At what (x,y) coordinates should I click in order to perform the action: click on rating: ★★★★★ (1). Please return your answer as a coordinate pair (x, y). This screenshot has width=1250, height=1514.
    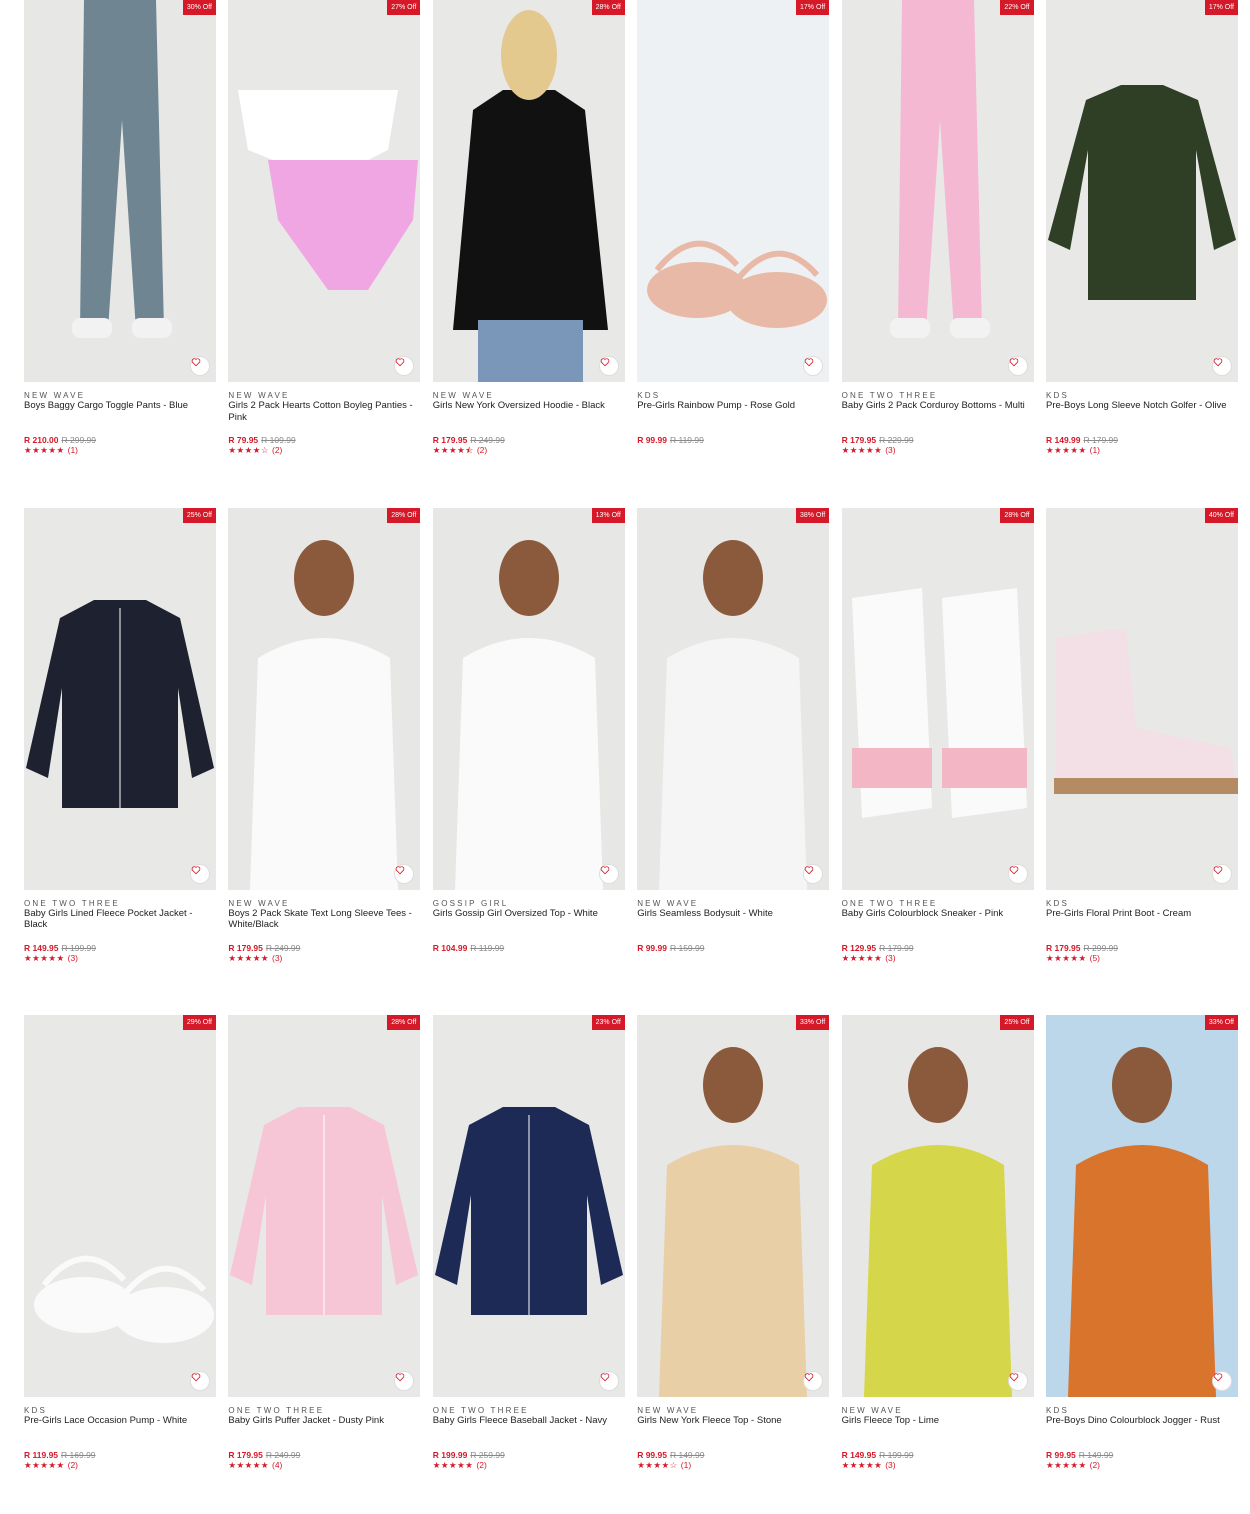
    Looking at the image, I should click on (51, 450).